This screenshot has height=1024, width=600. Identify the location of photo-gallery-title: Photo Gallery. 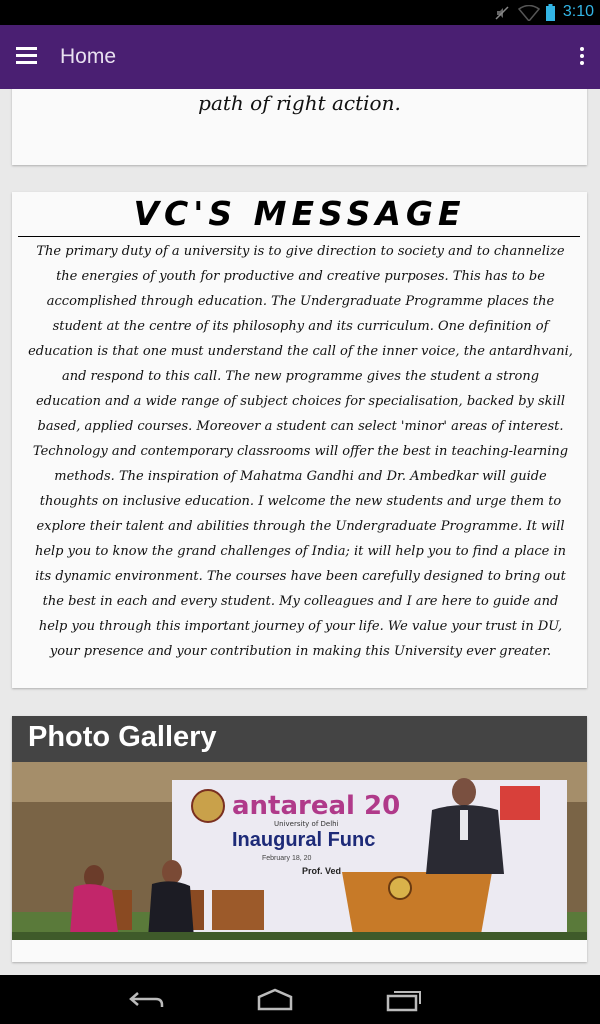
(122, 737).